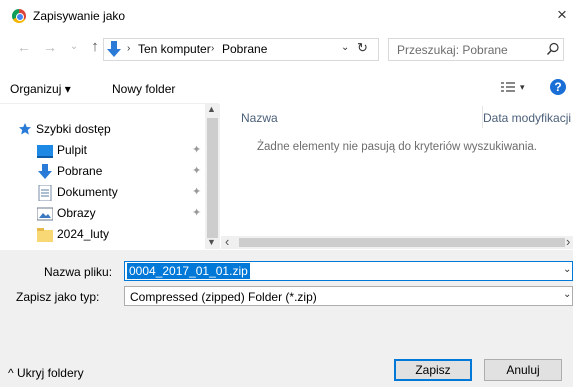 The height and width of the screenshot is (387, 573). What do you see at coordinates (362, 48) in the screenshot?
I see `refresh-button: ↻` at bounding box center [362, 48].